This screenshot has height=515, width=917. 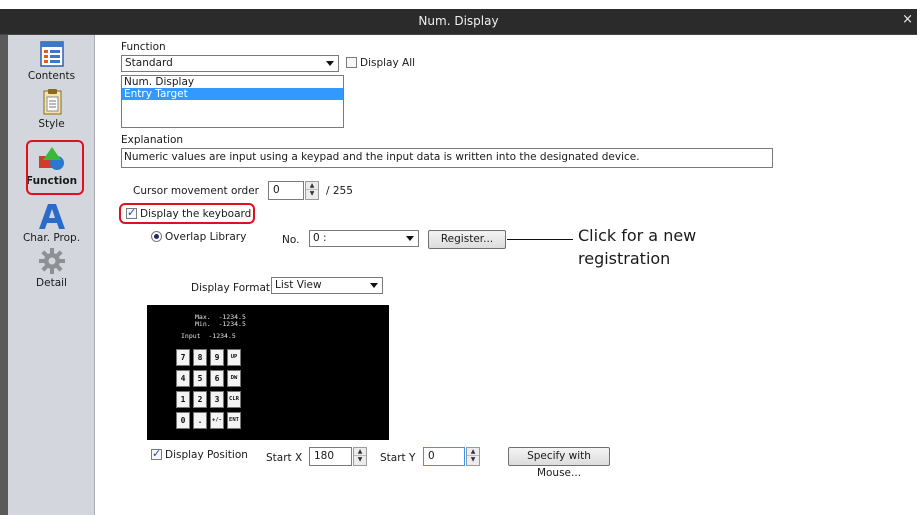 What do you see at coordinates (291, 240) in the screenshot?
I see `library-no-label: No.` at bounding box center [291, 240].